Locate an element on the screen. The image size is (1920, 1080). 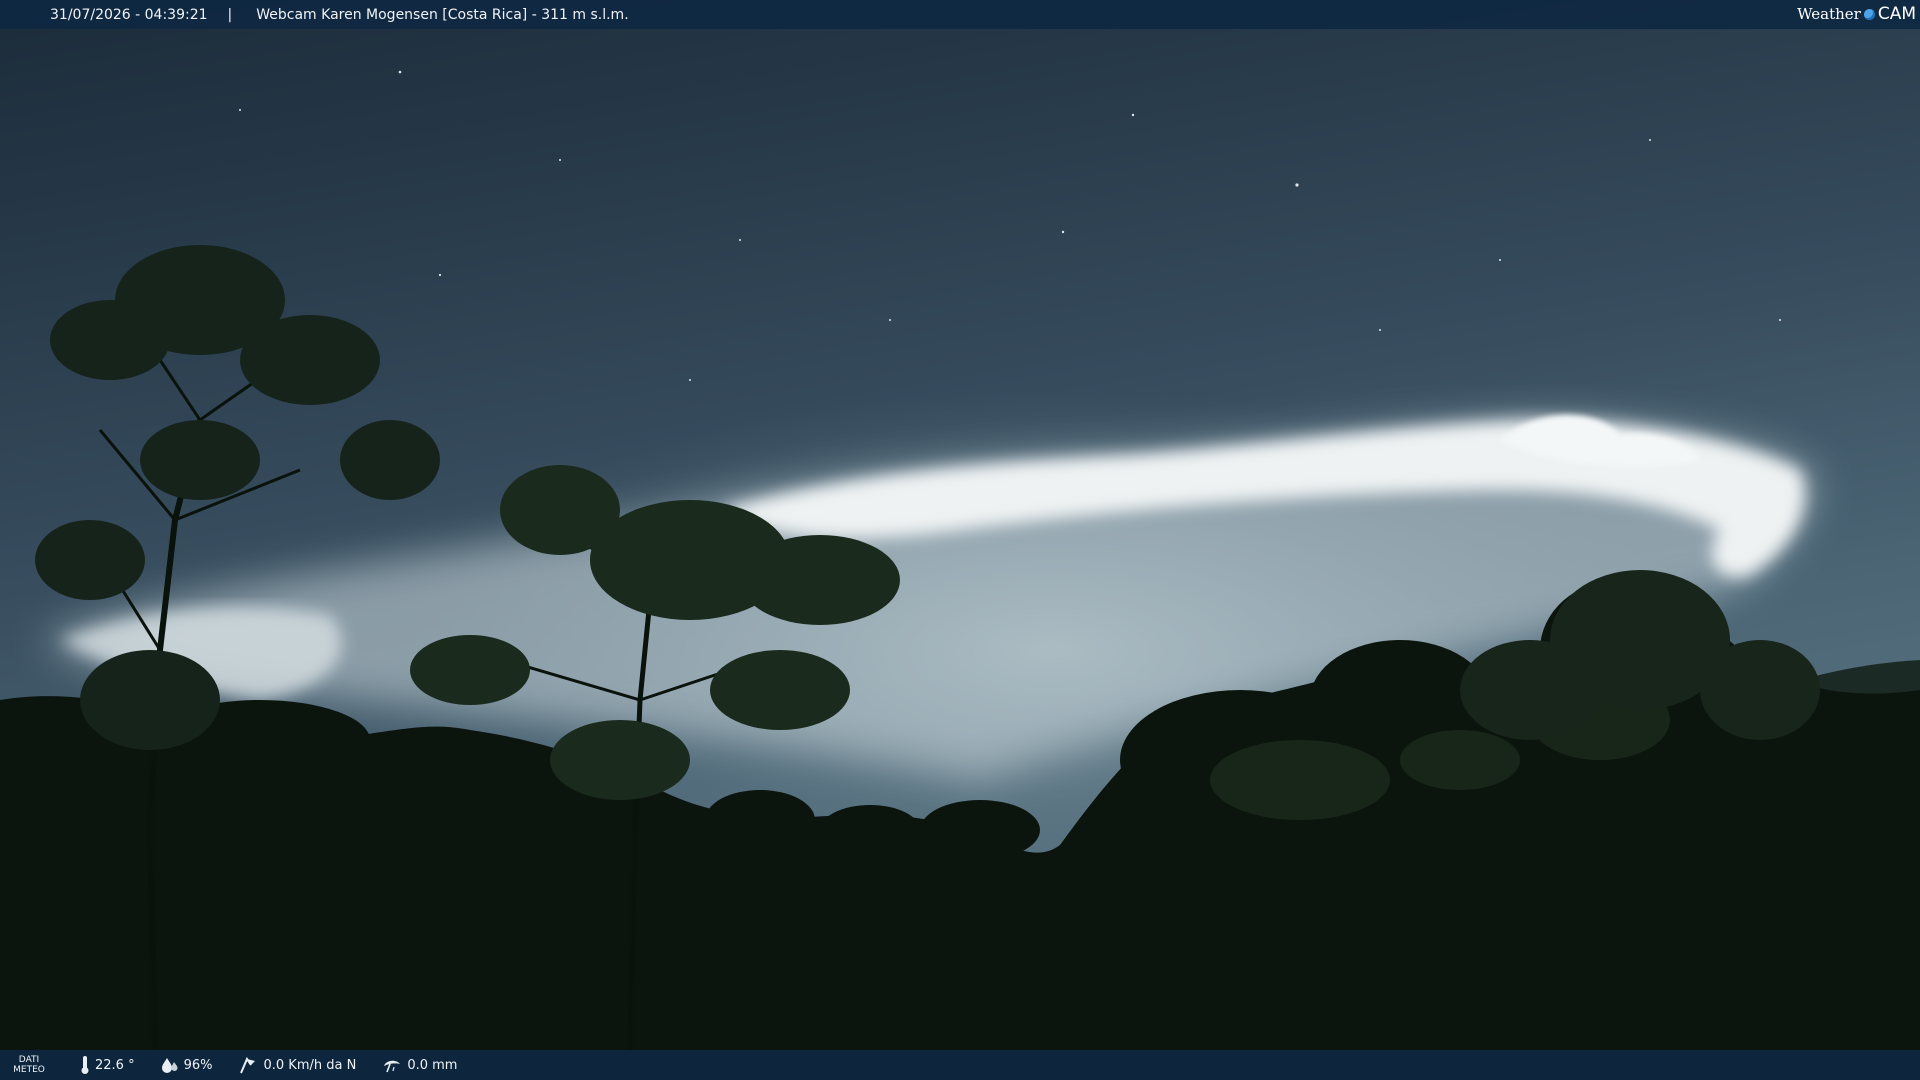
temperature-value: 22.6 ° is located at coordinates (115, 1065).